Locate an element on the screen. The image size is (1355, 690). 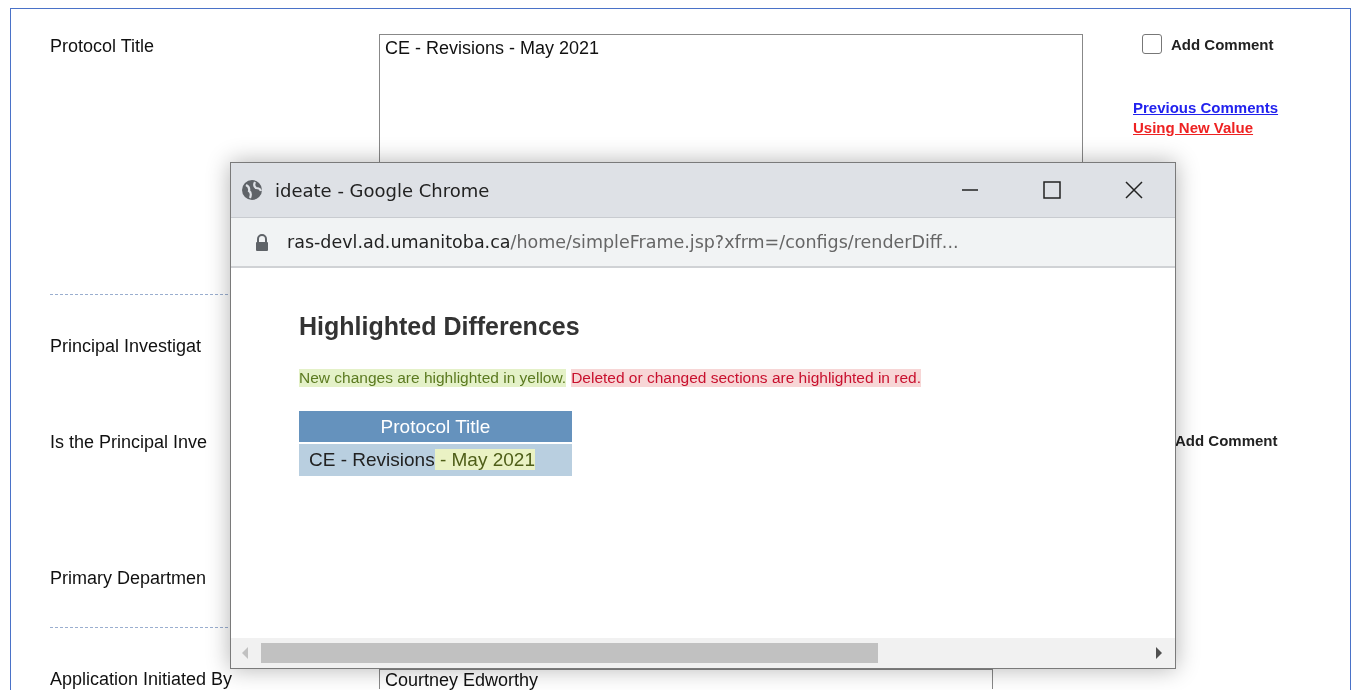
field-label: Is the Principal Inve is located at coordinates (129, 442).